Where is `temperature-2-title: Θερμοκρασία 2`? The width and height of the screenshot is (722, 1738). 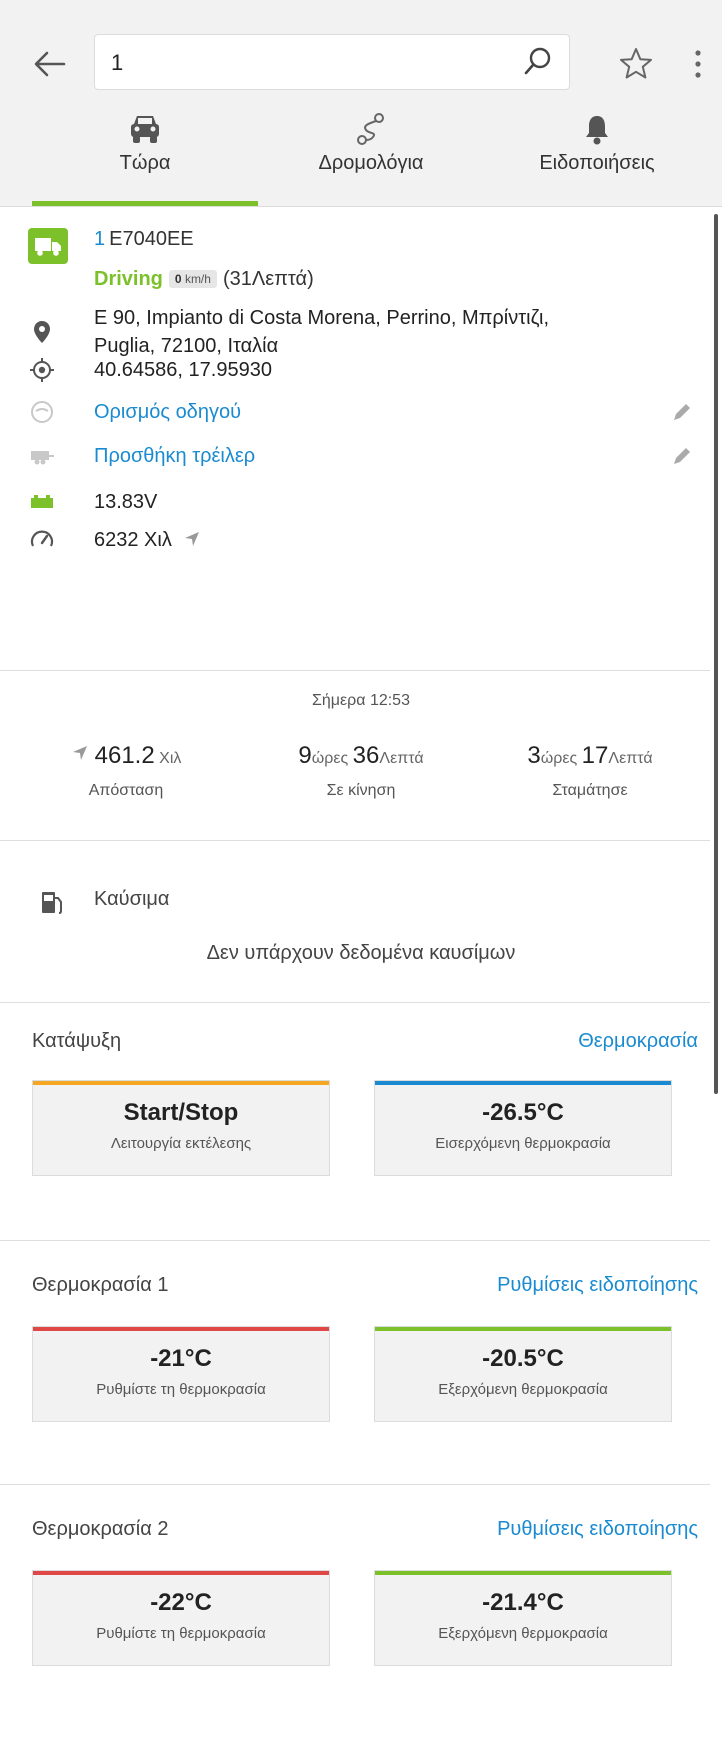
temperature-2-title: Θερμοκρασία 2 is located at coordinates (100, 1529).